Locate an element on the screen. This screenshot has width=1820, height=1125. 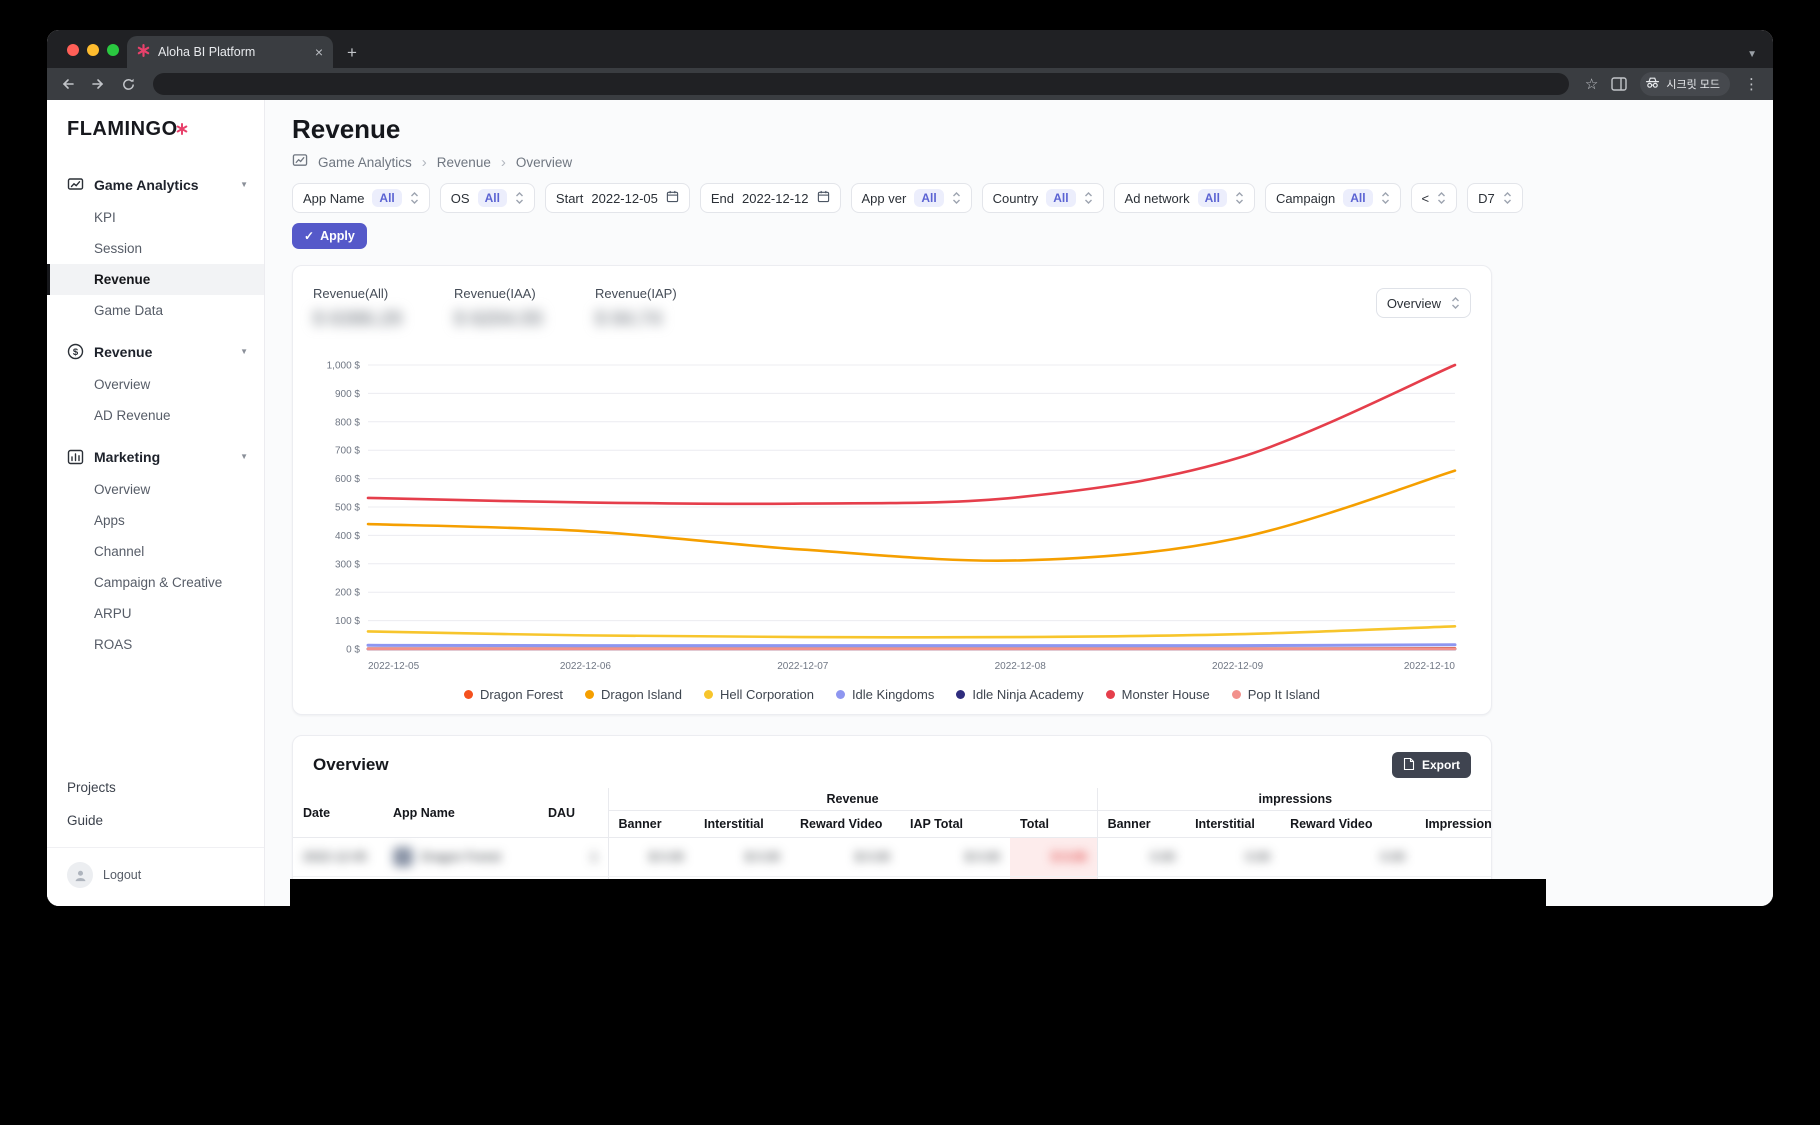
chevron-down-icon: ▼ is located at coordinates (244, 184).